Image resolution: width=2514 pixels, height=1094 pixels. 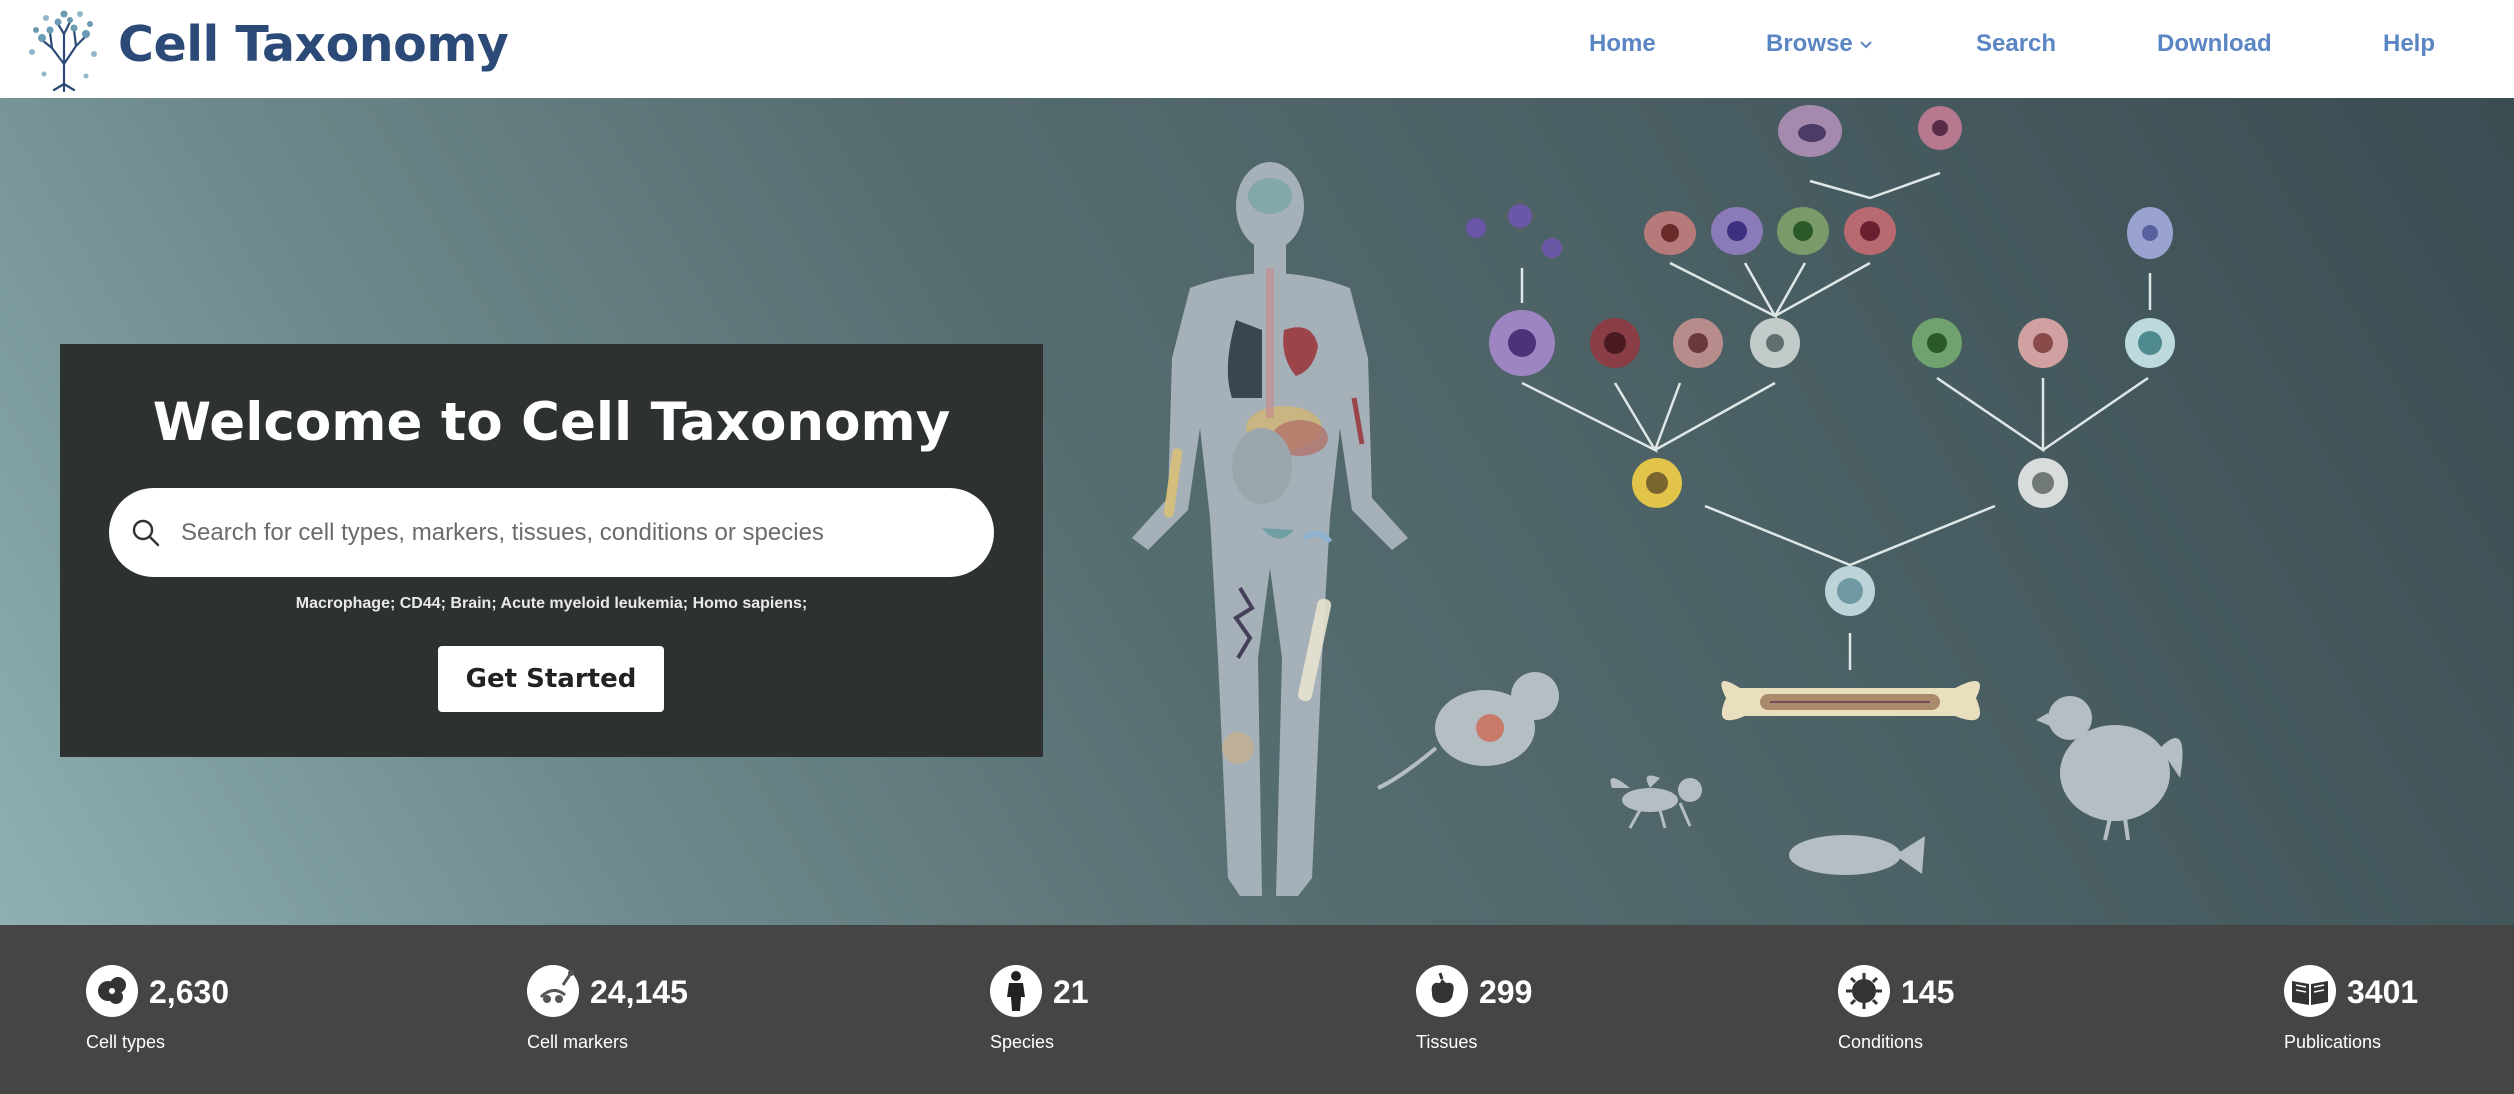 What do you see at coordinates (1442, 991) in the screenshot?
I see `tissues-icon` at bounding box center [1442, 991].